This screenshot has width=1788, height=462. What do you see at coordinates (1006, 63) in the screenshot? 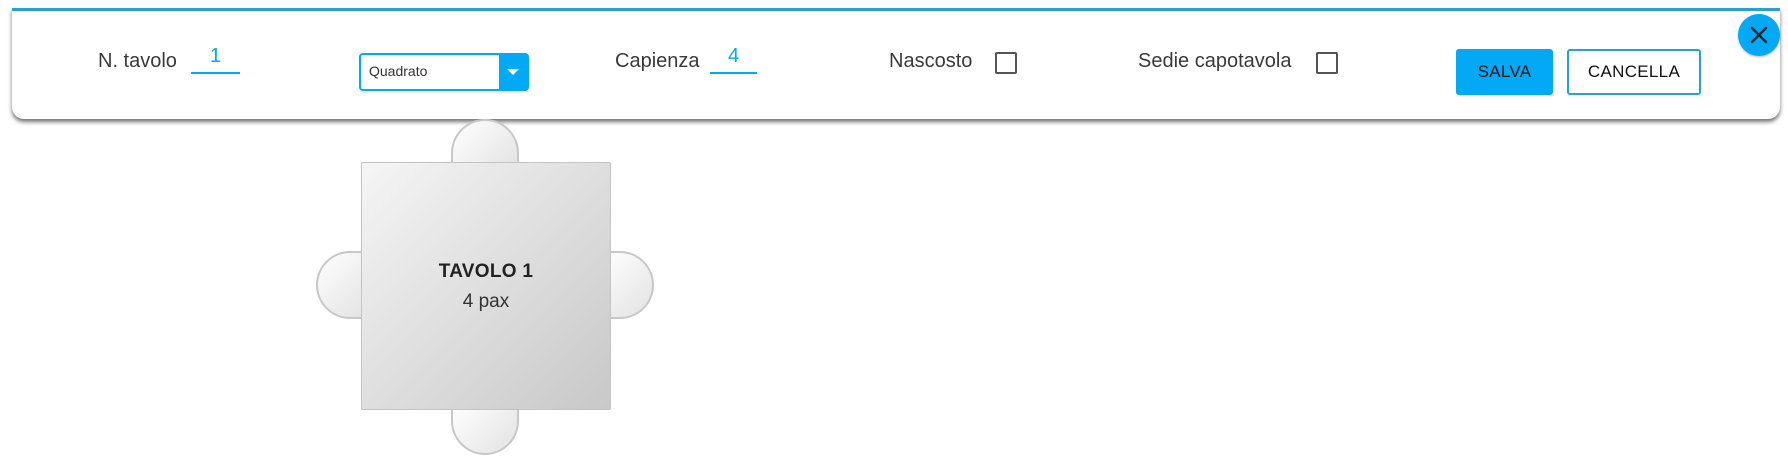
I see `hidden-checkbox` at bounding box center [1006, 63].